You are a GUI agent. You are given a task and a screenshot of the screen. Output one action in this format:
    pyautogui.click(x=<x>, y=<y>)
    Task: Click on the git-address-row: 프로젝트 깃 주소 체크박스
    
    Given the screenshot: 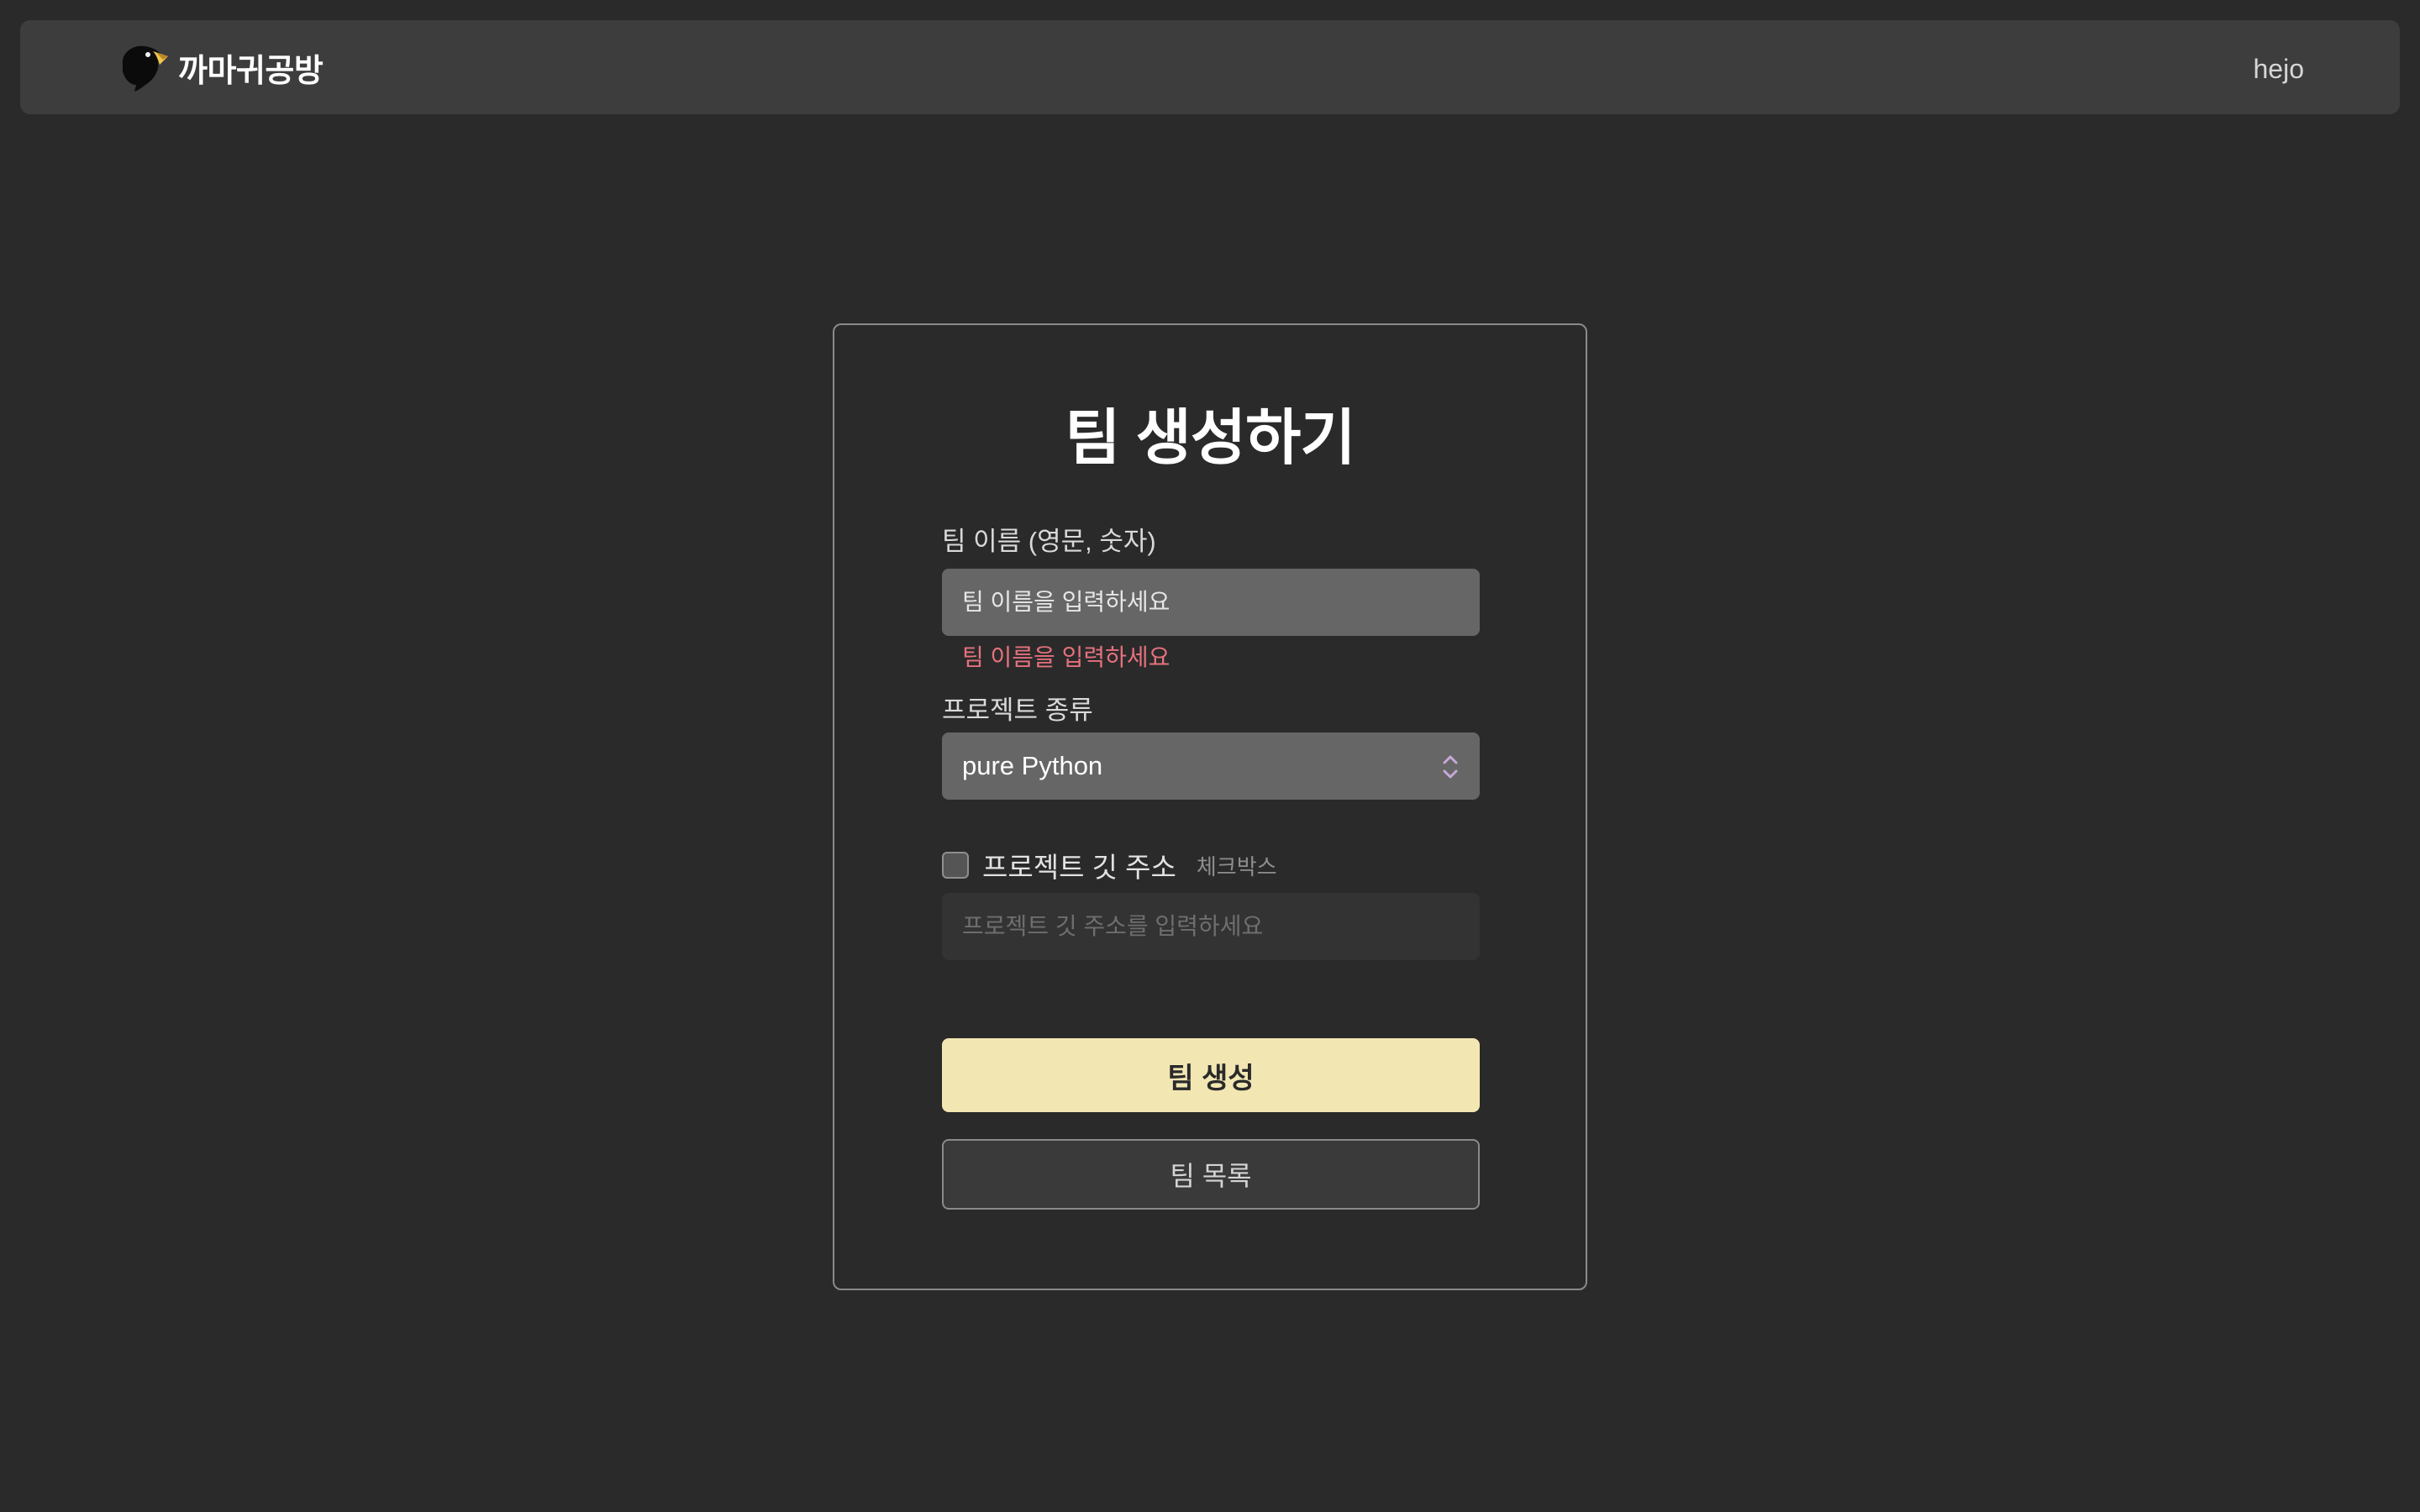 What is the action you would take?
    pyautogui.click(x=1109, y=865)
    